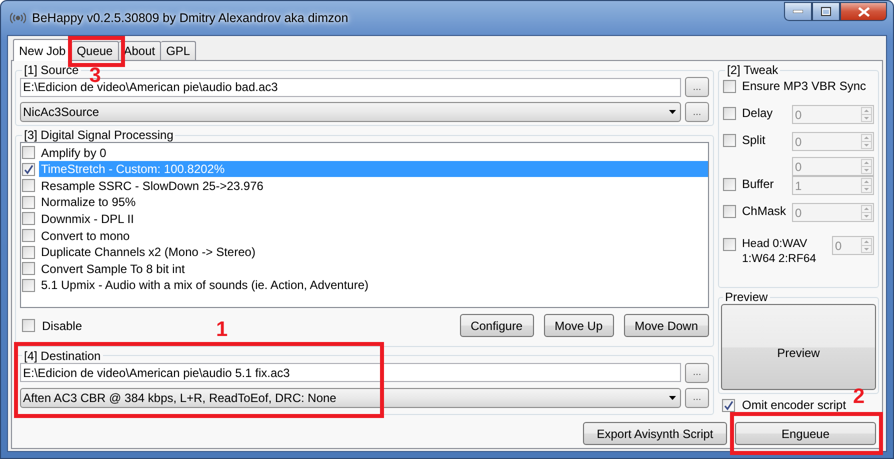  Describe the element at coordinates (373, 202) in the screenshot. I see `list-item: Normalize to 95%` at that location.